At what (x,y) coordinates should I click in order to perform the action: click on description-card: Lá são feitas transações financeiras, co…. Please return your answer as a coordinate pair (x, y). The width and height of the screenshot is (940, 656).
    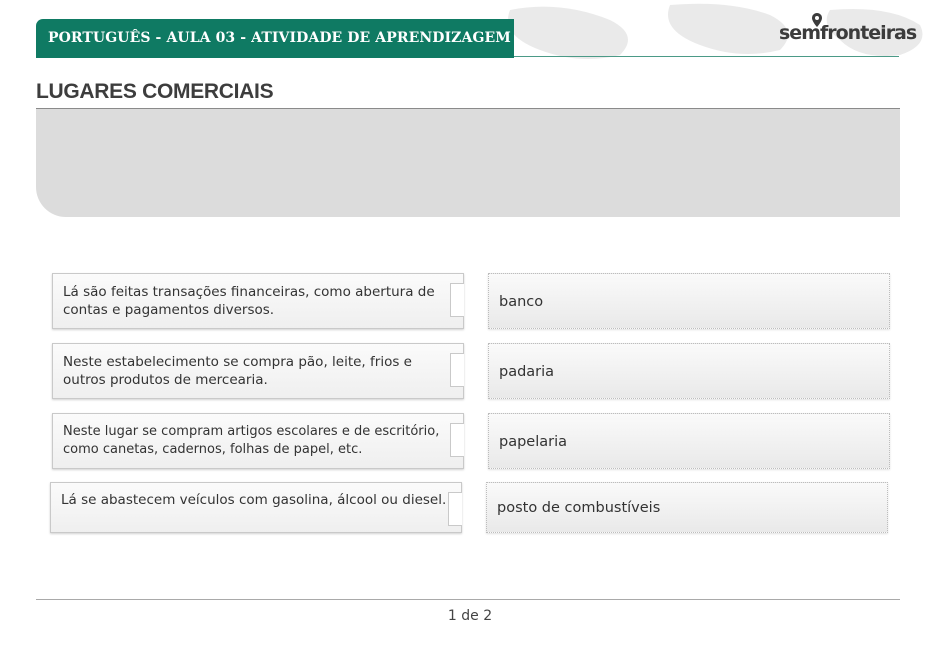
    Looking at the image, I should click on (258, 301).